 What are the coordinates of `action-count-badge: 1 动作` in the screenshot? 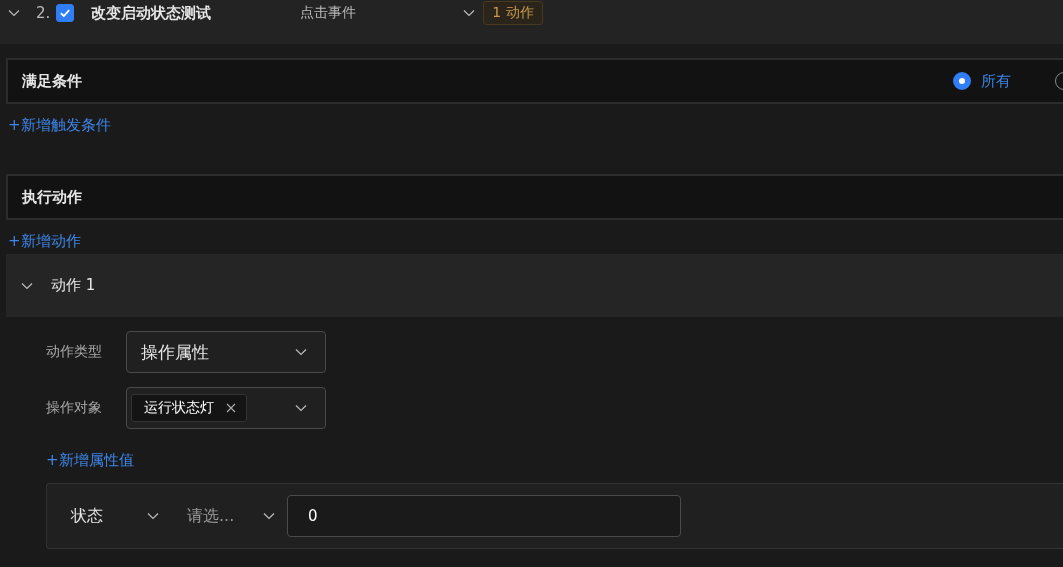 It's located at (513, 13).